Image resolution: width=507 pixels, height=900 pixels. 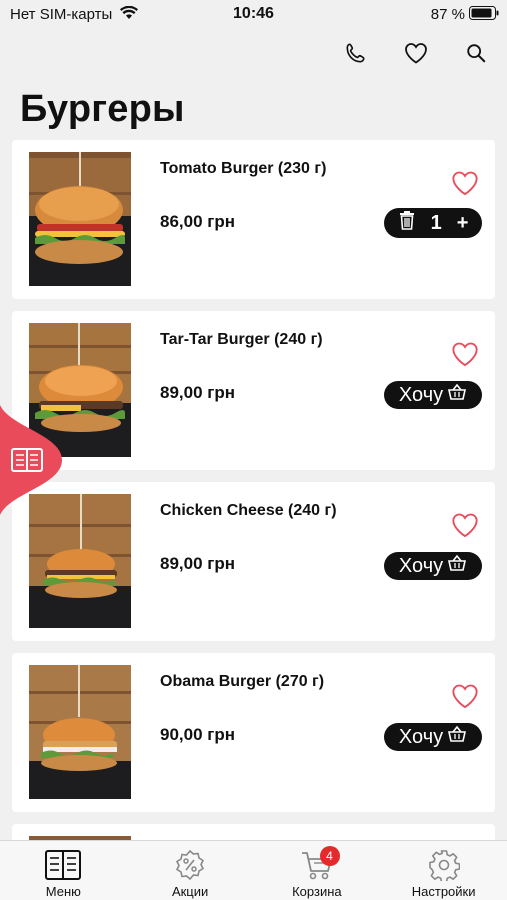 I want to click on side-menu-tab, so click(x=31, y=460).